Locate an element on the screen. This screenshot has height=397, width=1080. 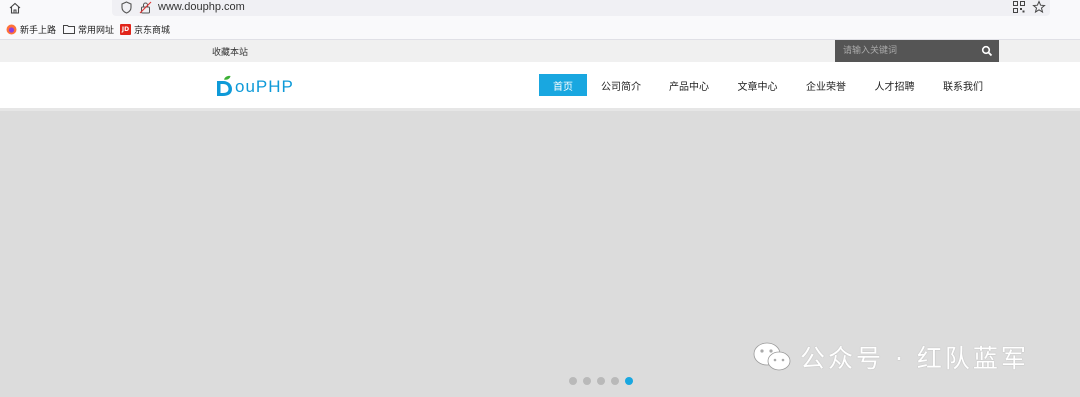
slide-indicators is located at coordinates (601, 381).